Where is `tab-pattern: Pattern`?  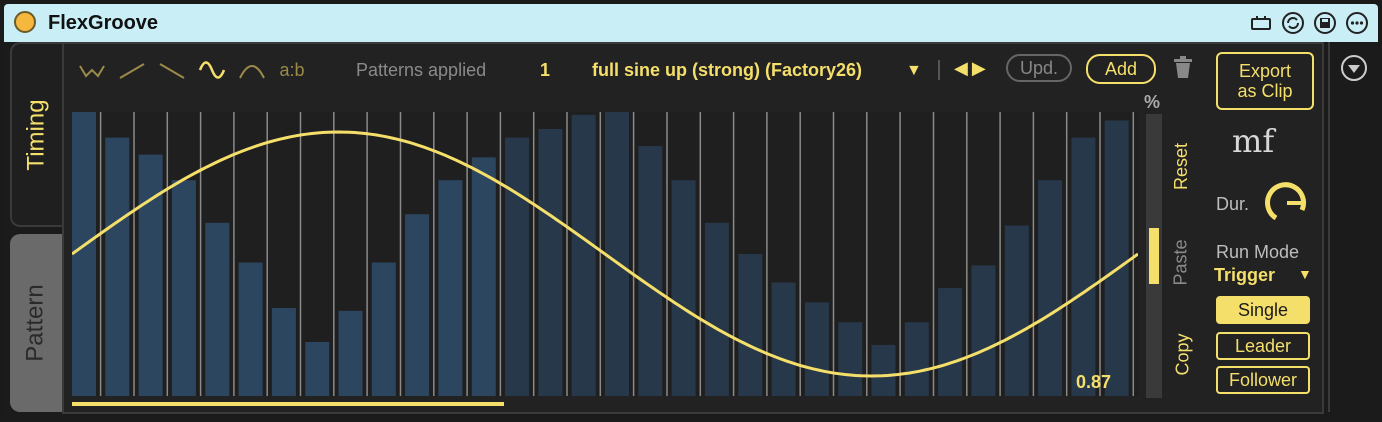 tab-pattern: Pattern is located at coordinates (36, 323).